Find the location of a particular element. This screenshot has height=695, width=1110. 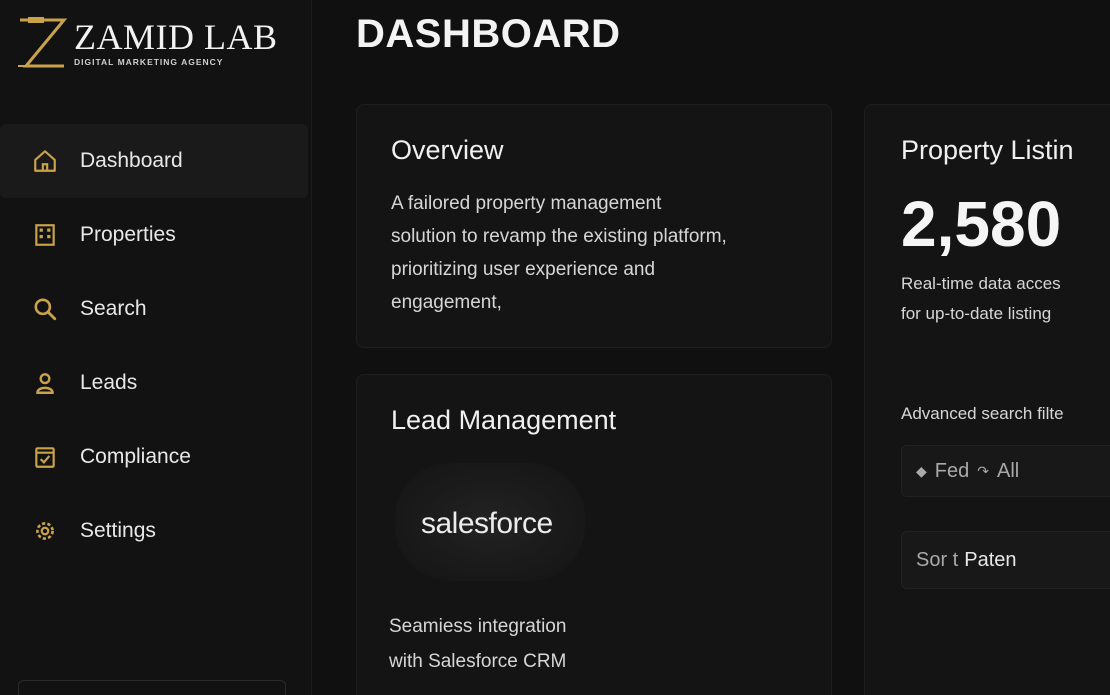

overview-line: prioritizing user experience and is located at coordinates (523, 269).